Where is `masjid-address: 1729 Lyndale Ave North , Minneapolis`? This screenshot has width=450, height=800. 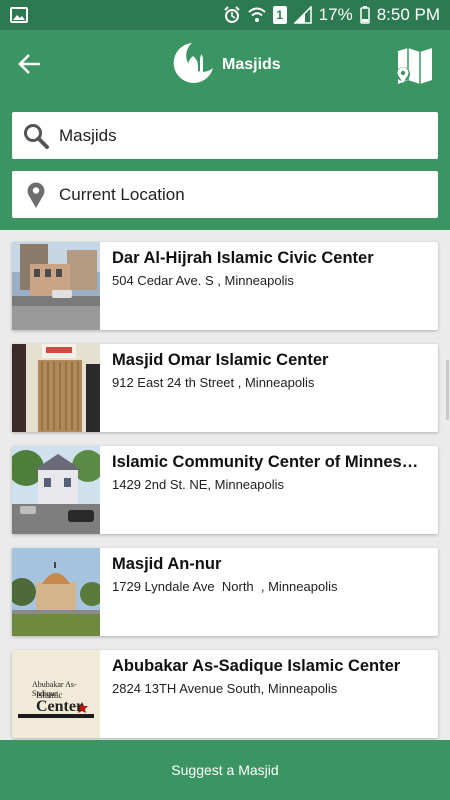 masjid-address: 1729 Lyndale Ave North , Minneapolis is located at coordinates (225, 586).